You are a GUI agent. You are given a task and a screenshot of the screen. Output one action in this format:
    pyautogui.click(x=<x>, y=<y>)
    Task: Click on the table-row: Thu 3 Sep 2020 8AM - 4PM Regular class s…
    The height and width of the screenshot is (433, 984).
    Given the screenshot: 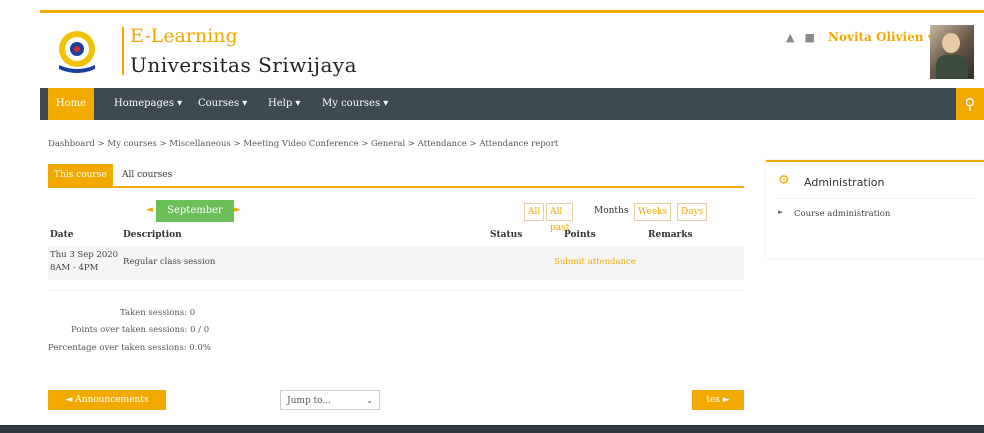 What is the action you would take?
    pyautogui.click(x=396, y=263)
    